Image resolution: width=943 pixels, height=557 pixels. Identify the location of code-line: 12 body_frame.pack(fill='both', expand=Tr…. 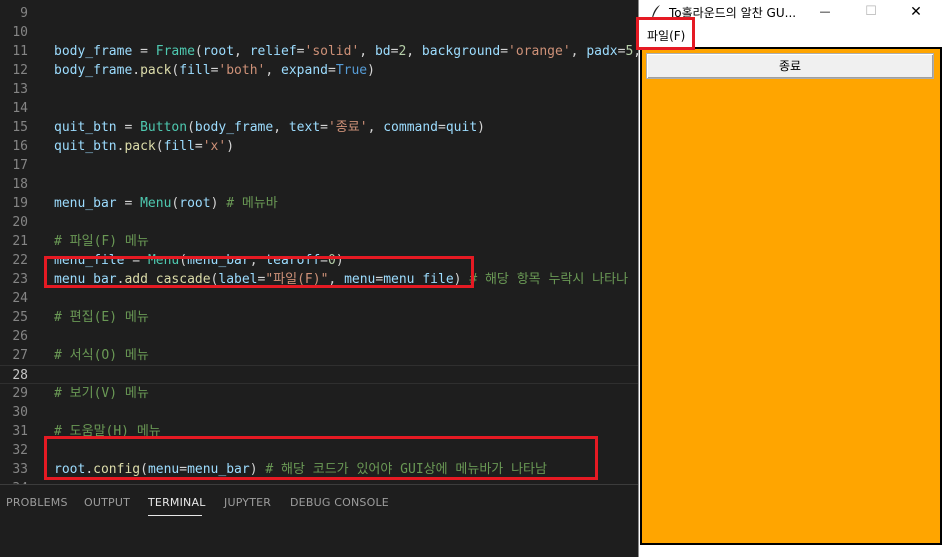
(320, 70).